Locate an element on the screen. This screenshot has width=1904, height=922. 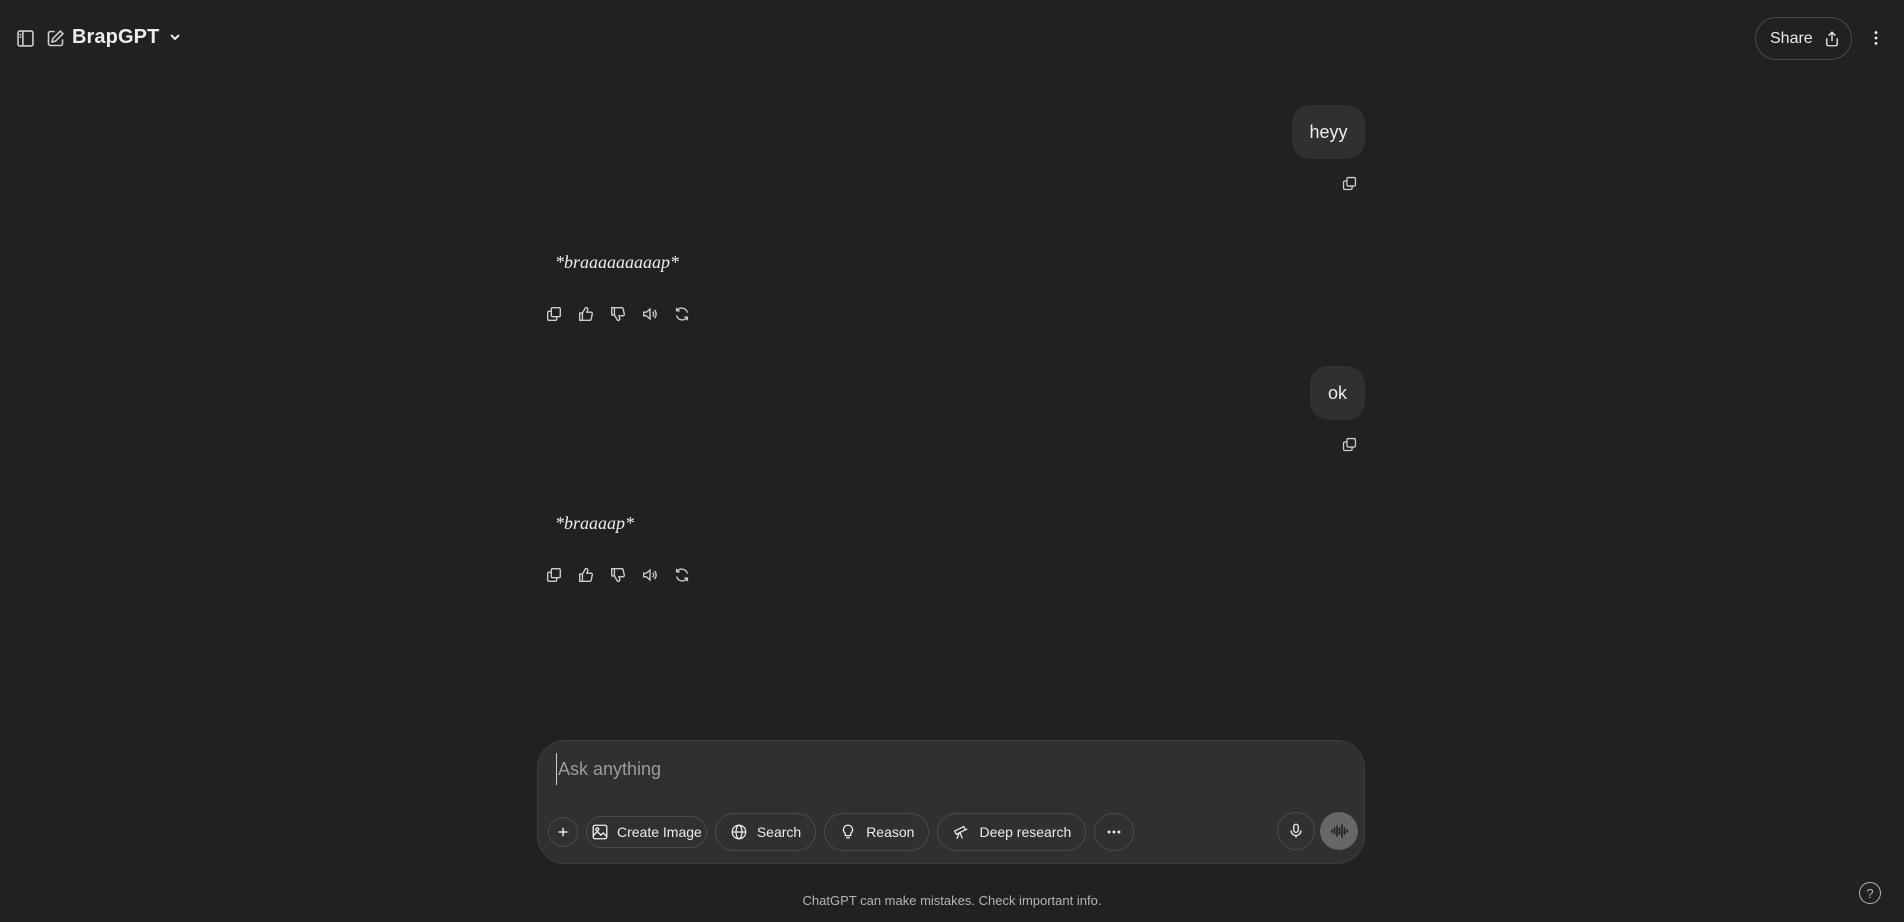
image-icon is located at coordinates (600, 832).